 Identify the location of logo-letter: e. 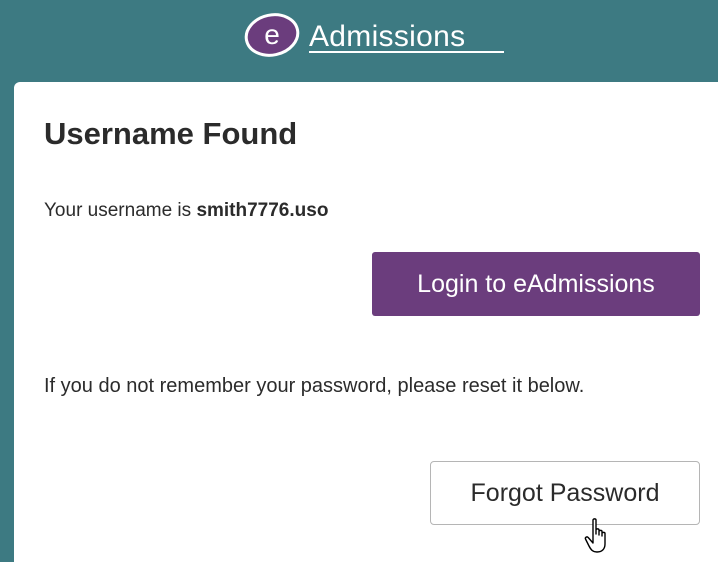
(272, 34).